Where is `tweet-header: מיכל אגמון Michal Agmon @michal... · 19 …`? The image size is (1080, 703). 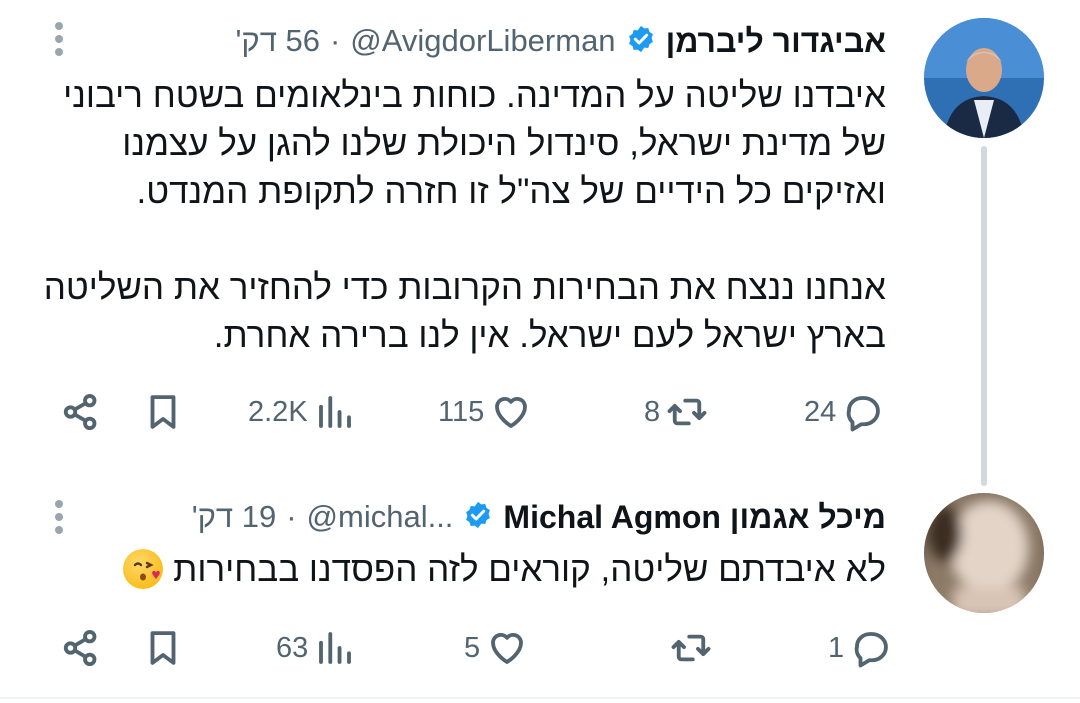
tweet-header: מיכל אגמון Michal Agmon @michal... · 19 … is located at coordinates (539, 517).